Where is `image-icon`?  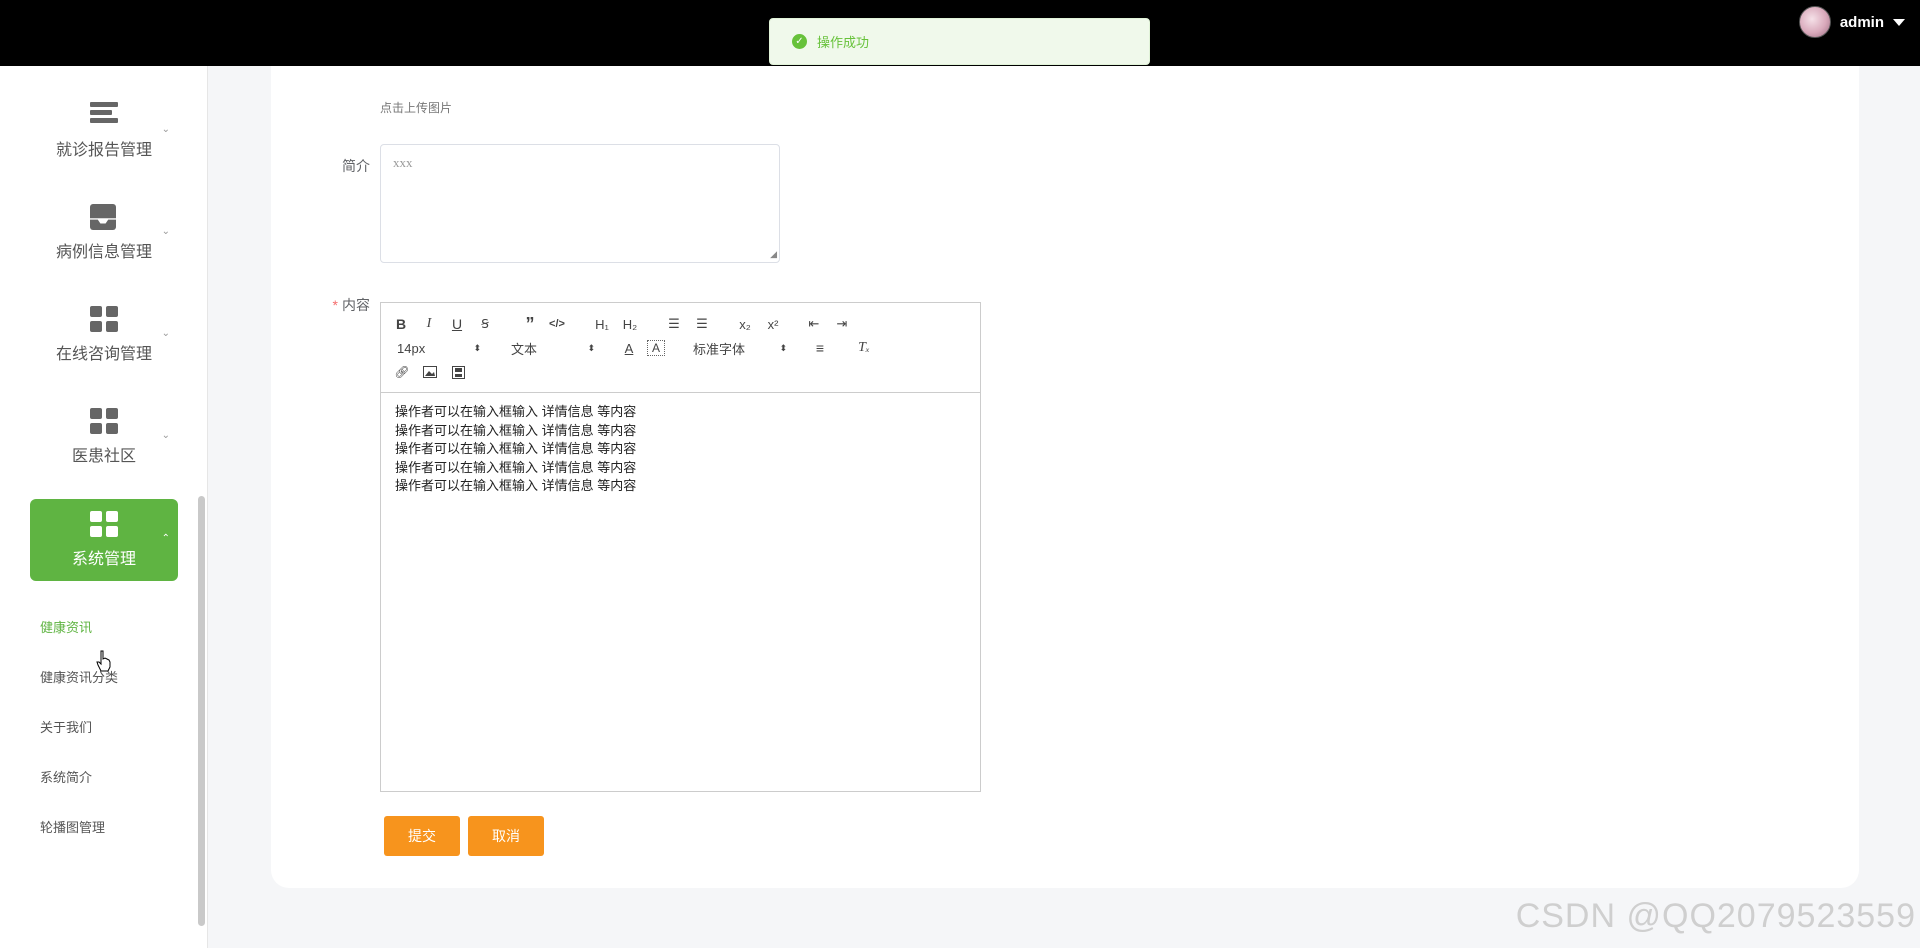
image-icon is located at coordinates (430, 372).